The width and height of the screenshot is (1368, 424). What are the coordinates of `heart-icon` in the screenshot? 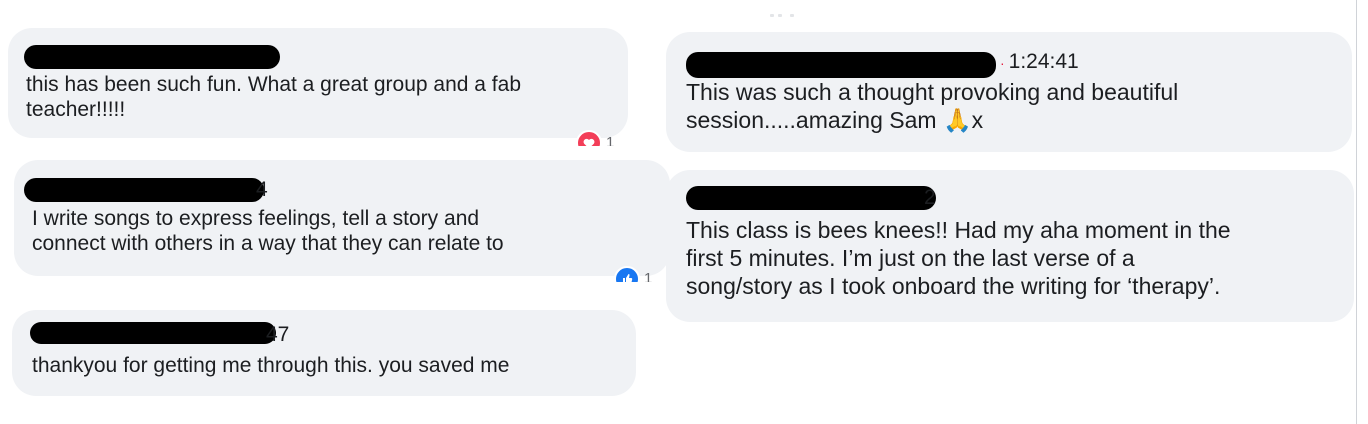 It's located at (589, 138).